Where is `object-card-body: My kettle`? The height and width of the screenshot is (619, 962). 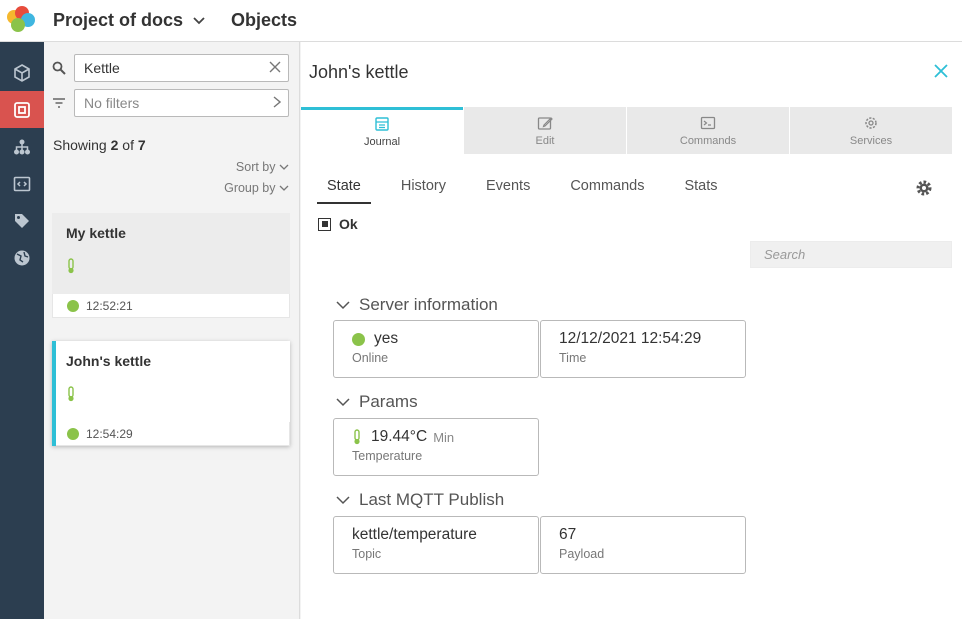 object-card-body: My kettle is located at coordinates (171, 253).